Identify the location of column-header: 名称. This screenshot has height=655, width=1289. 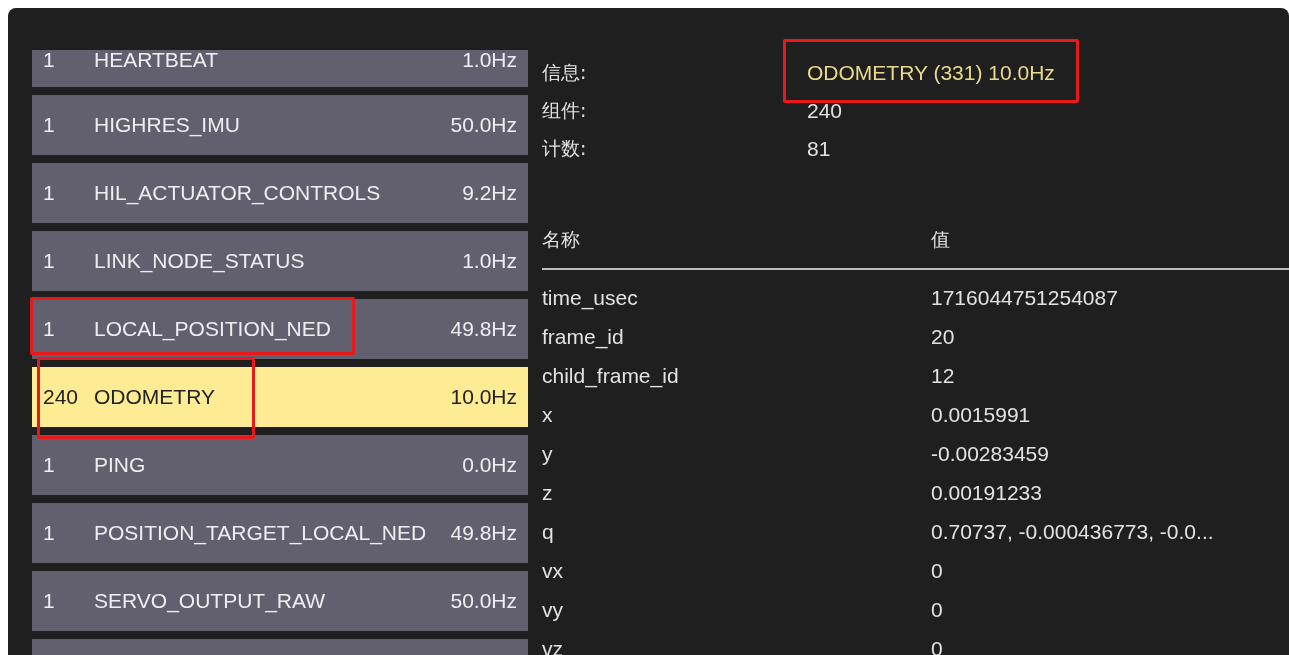
(561, 239).